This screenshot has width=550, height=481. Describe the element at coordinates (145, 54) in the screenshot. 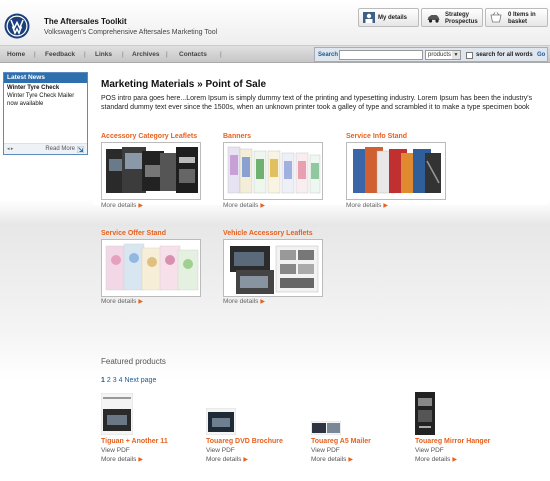

I see `nav-archives: Archives` at that location.